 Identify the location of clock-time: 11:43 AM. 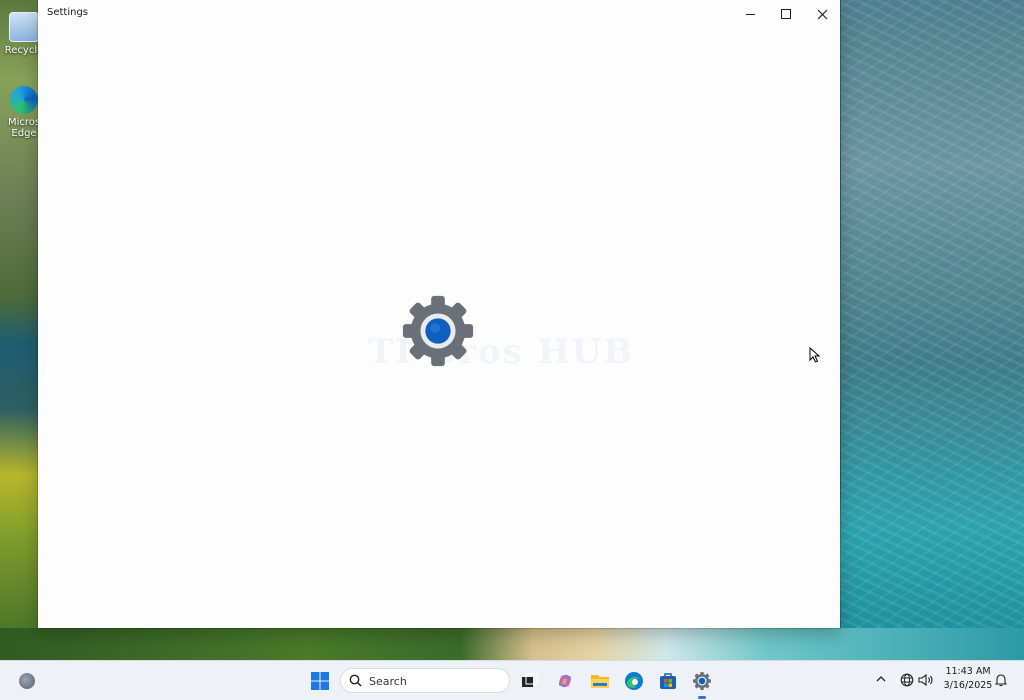
(968, 671).